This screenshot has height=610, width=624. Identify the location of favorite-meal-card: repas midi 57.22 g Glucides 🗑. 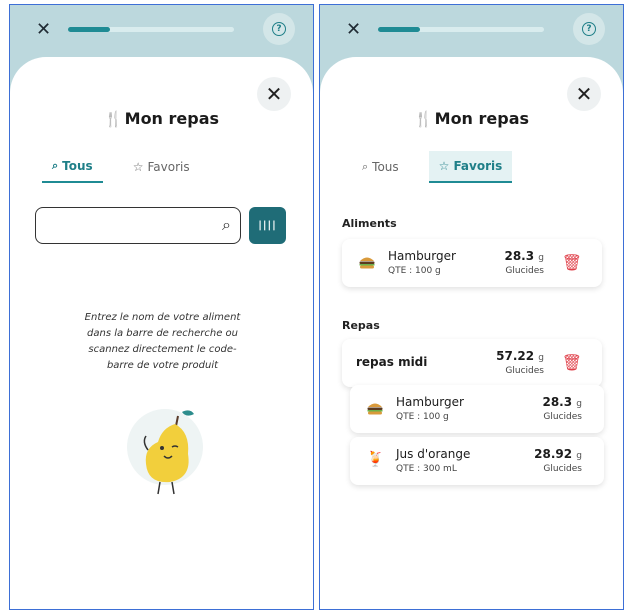
(472, 363).